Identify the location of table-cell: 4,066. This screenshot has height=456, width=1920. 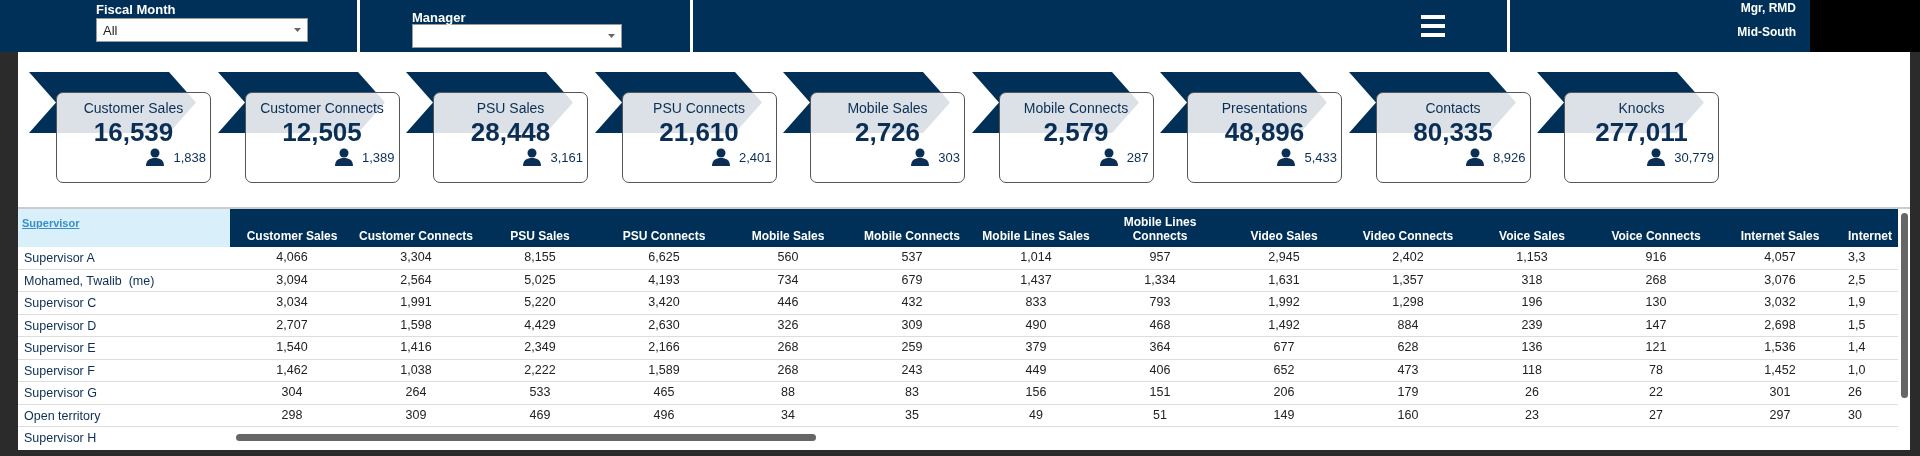
(292, 258).